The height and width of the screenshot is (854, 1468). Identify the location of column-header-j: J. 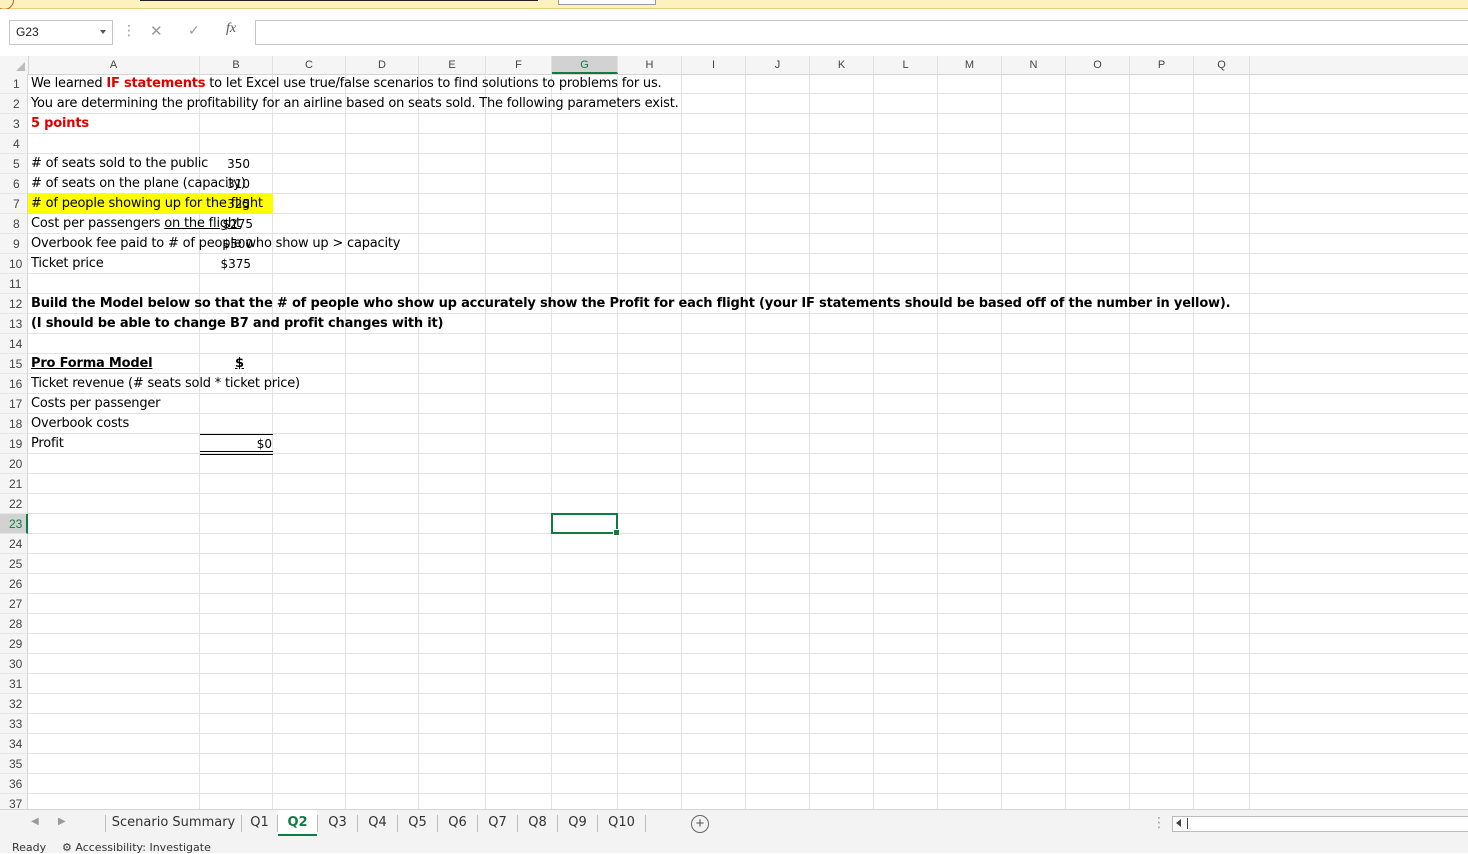
(778, 65).